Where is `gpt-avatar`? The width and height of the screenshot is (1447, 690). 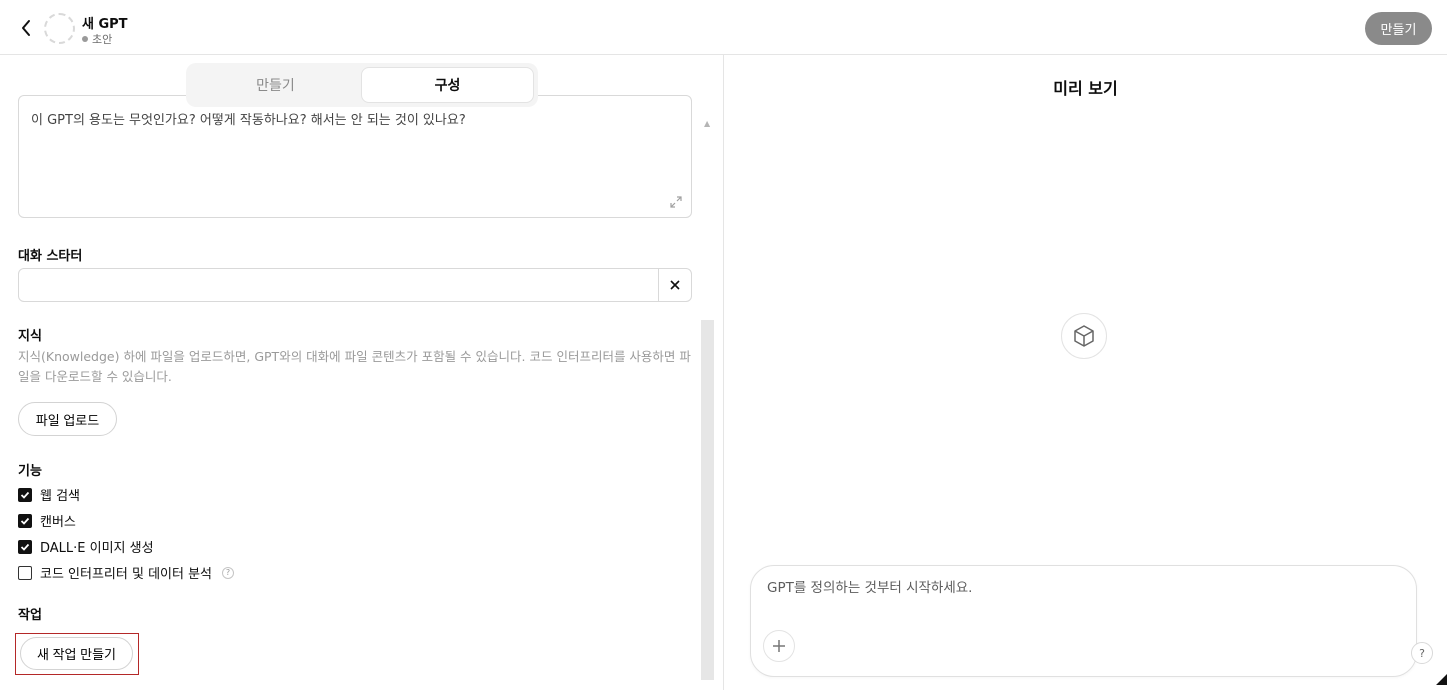
gpt-avatar is located at coordinates (59, 28).